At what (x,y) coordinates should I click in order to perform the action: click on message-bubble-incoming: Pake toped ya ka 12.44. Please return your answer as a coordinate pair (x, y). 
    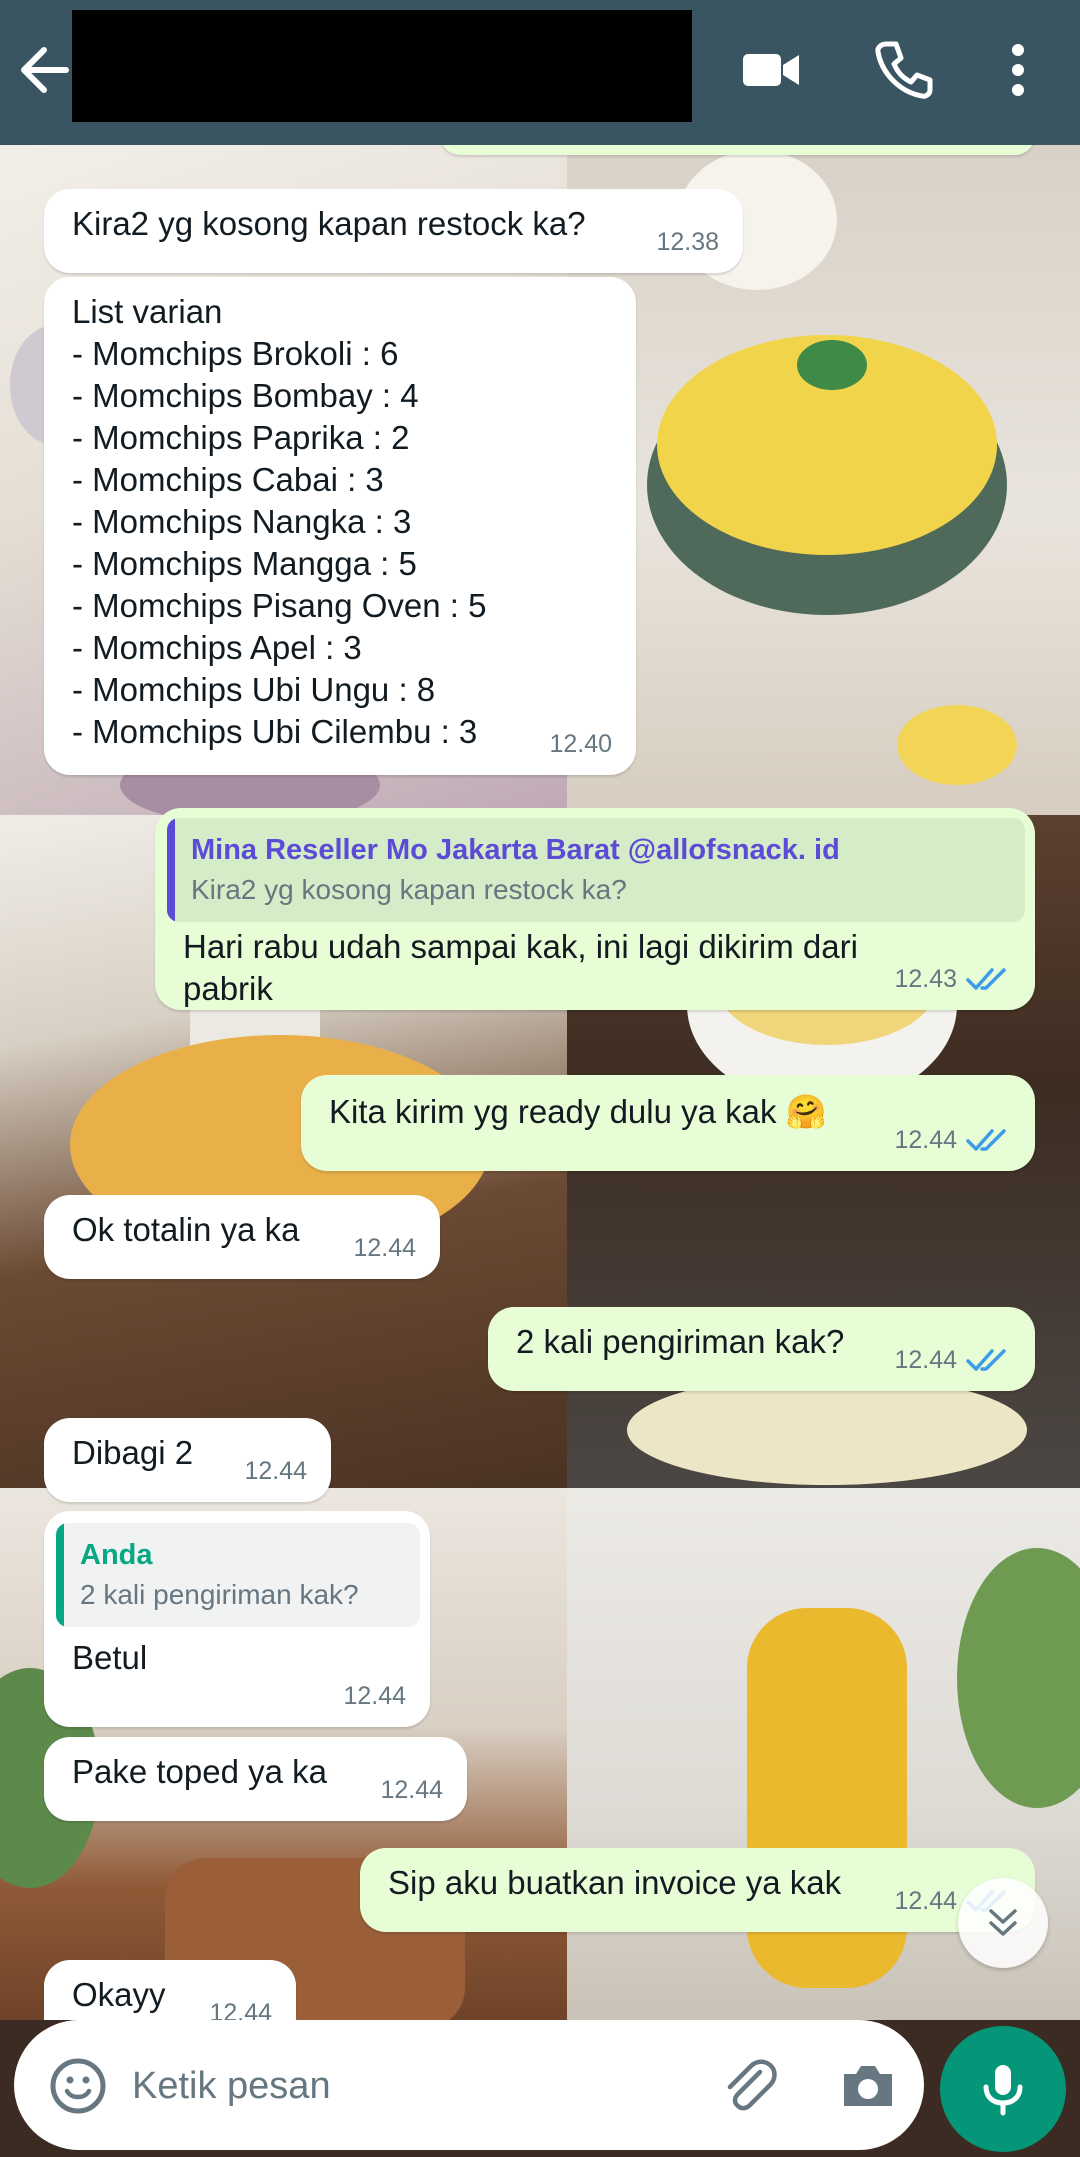
    Looking at the image, I should click on (255, 1779).